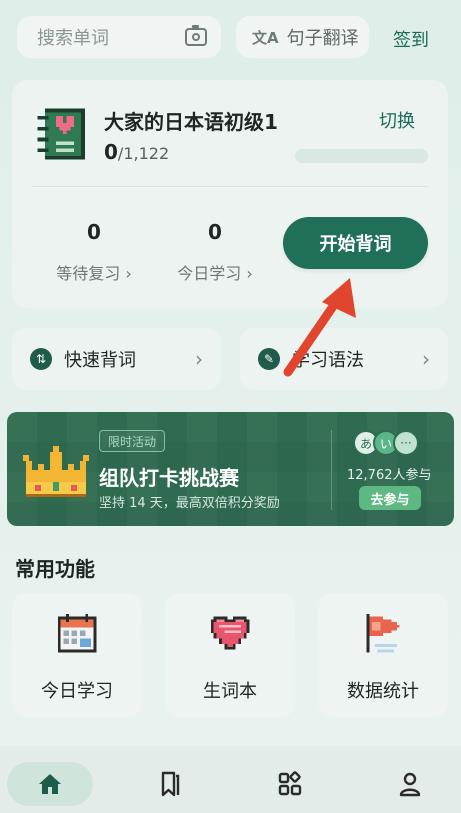 Image resolution: width=461 pixels, height=813 pixels. Describe the element at coordinates (77, 633) in the screenshot. I see `calendar-icon` at that location.